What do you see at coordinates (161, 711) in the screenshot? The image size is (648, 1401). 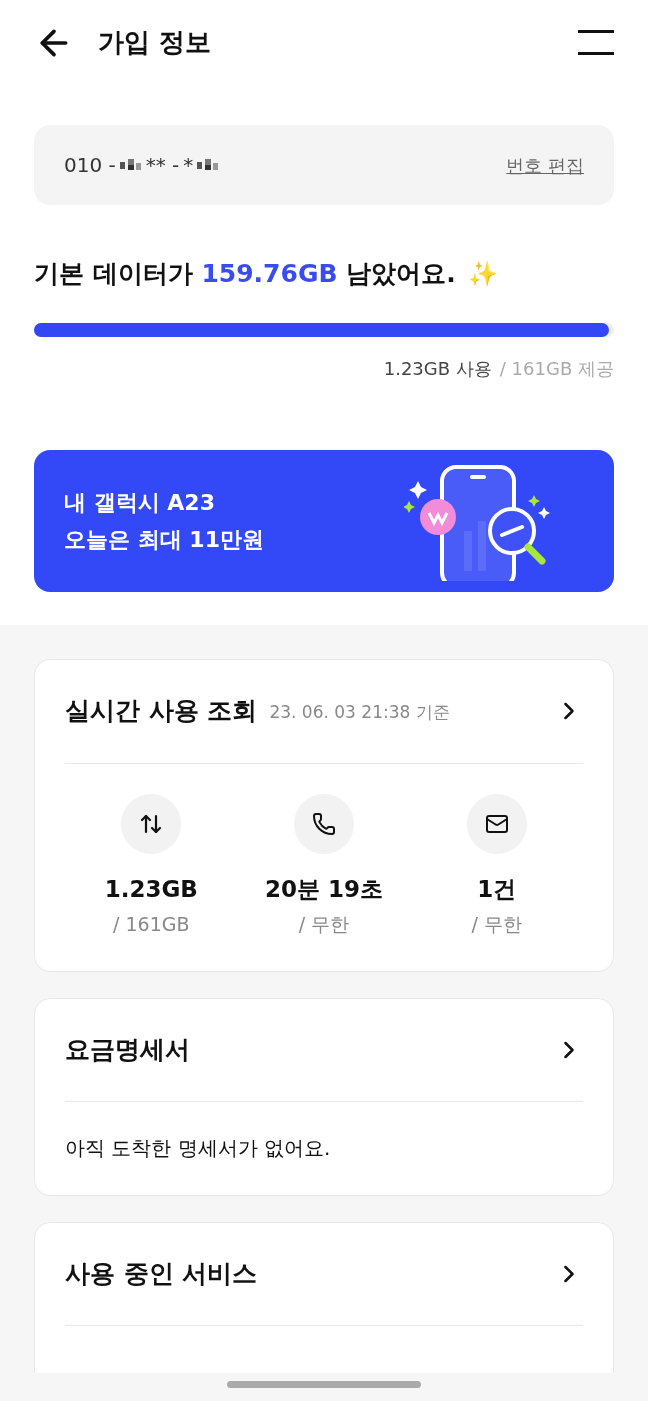 I see `card-title: 실시간 사용 조회` at bounding box center [161, 711].